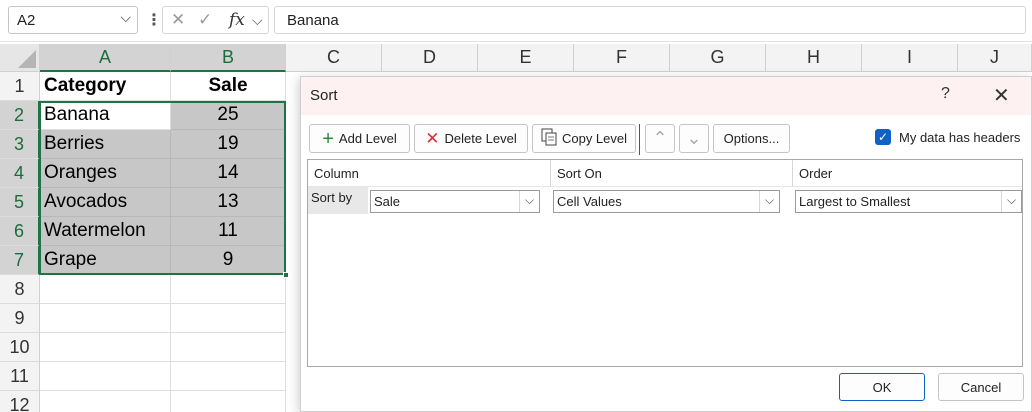 Image resolution: width=1032 pixels, height=412 pixels. I want to click on order-value: Largest to Smallest, so click(855, 201).